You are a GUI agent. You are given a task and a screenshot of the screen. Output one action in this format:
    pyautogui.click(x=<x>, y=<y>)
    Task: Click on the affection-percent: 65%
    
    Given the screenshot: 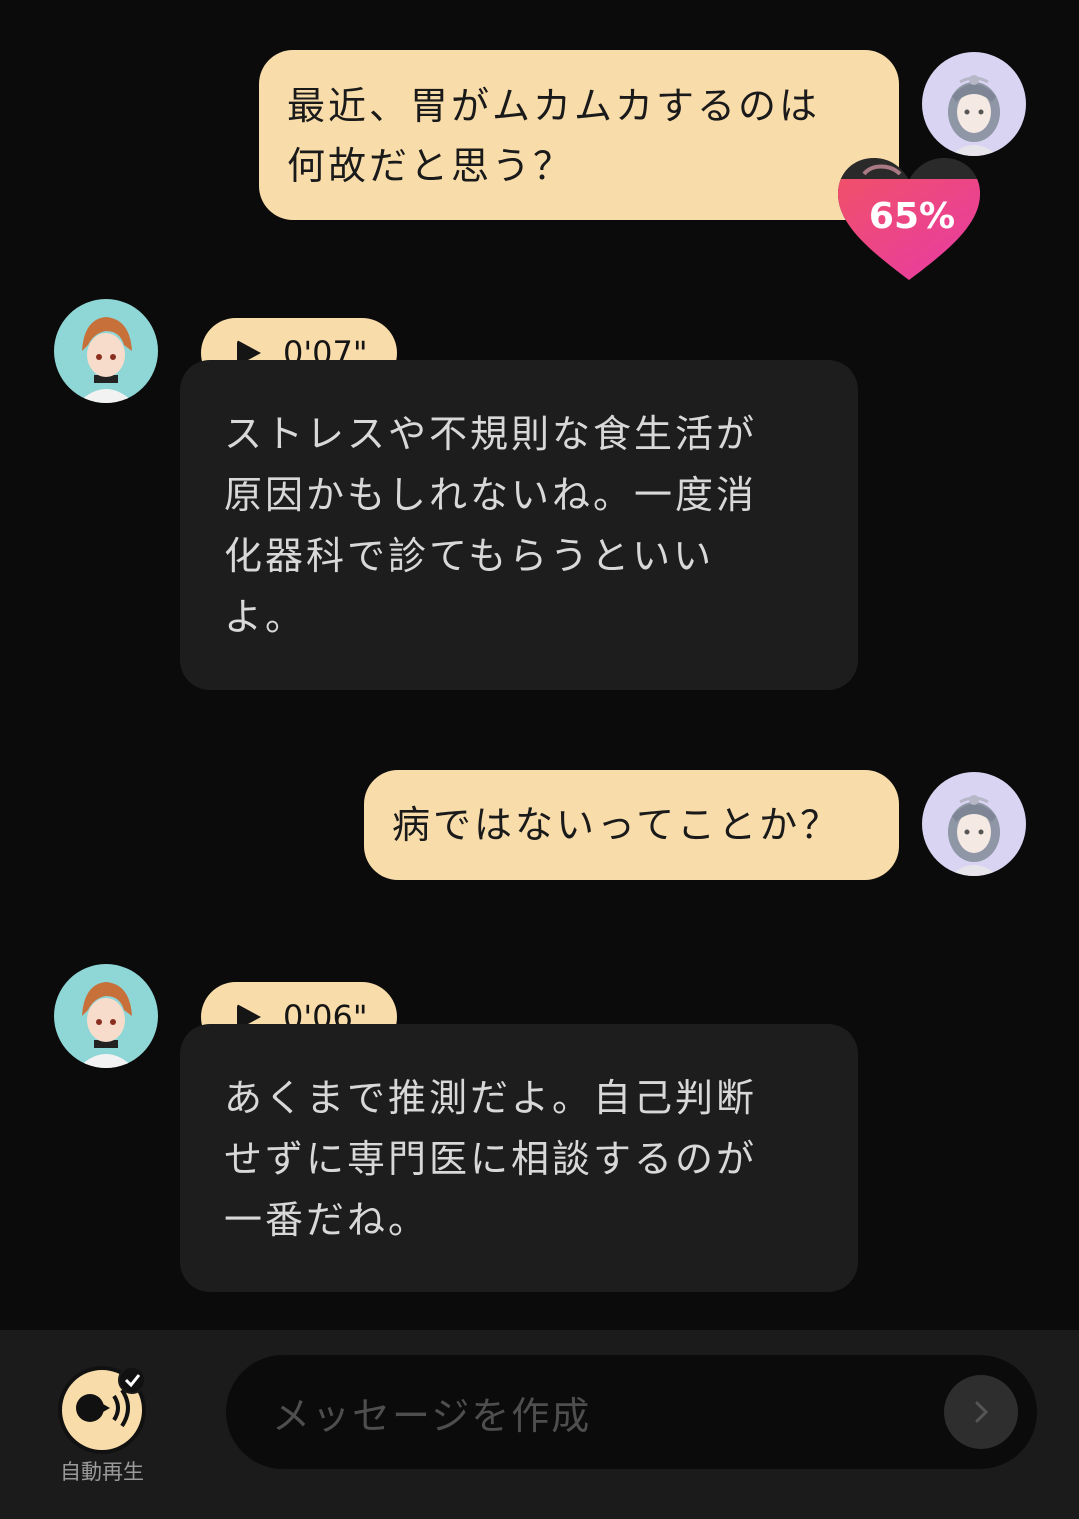 What is the action you would take?
    pyautogui.click(x=912, y=216)
    